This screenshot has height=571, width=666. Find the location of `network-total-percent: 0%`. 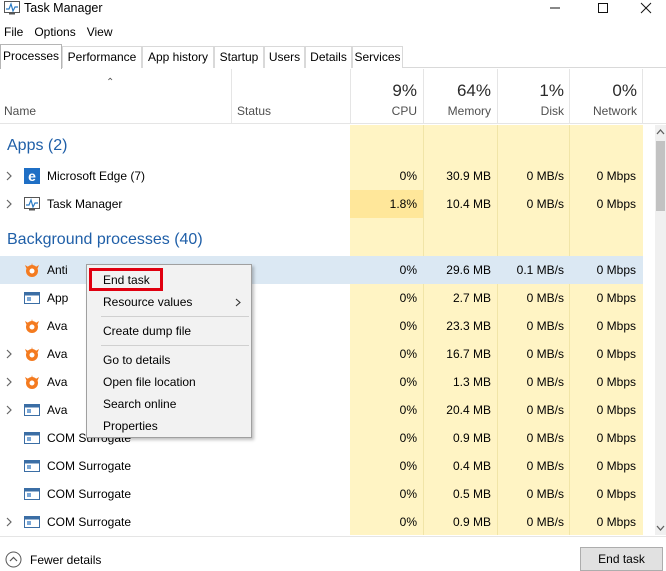

network-total-percent: 0% is located at coordinates (624, 90).